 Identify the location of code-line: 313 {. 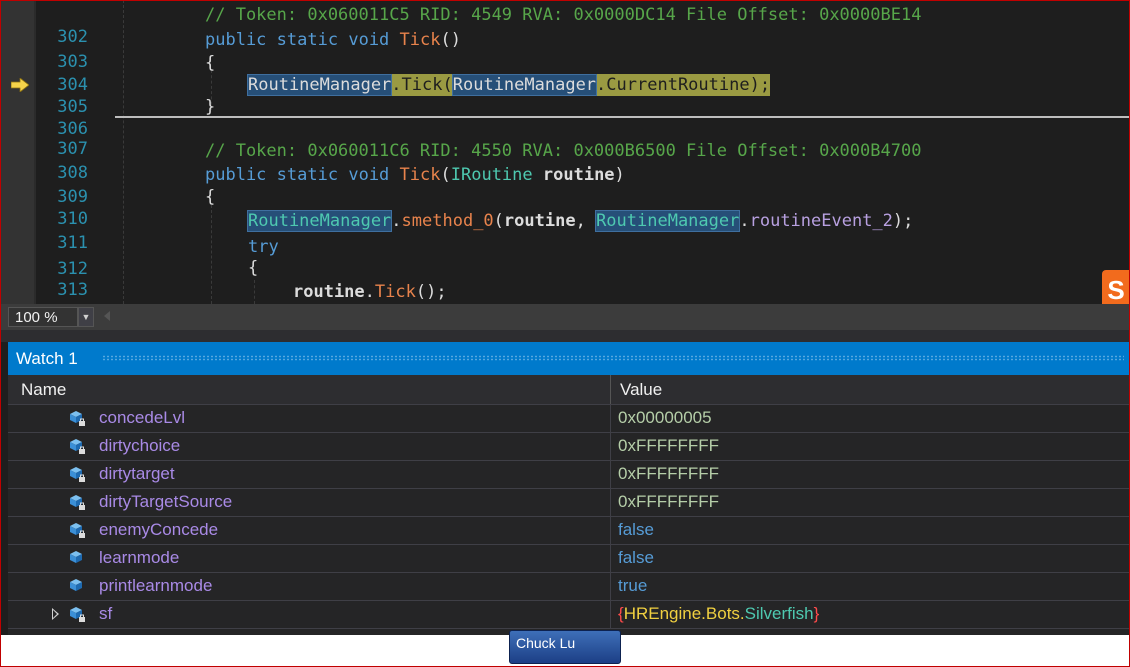
(565, 278).